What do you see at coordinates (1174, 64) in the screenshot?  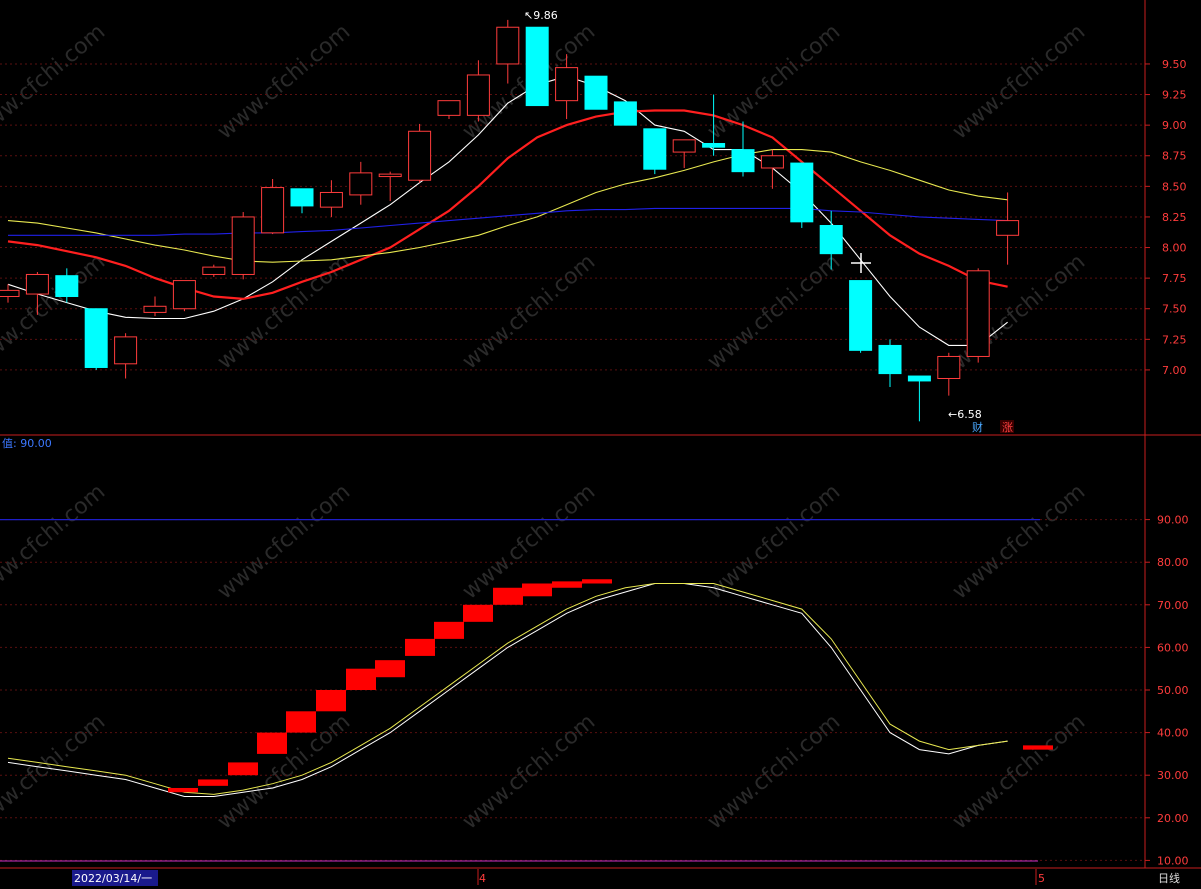 I see `price-tick-label: 9.50` at bounding box center [1174, 64].